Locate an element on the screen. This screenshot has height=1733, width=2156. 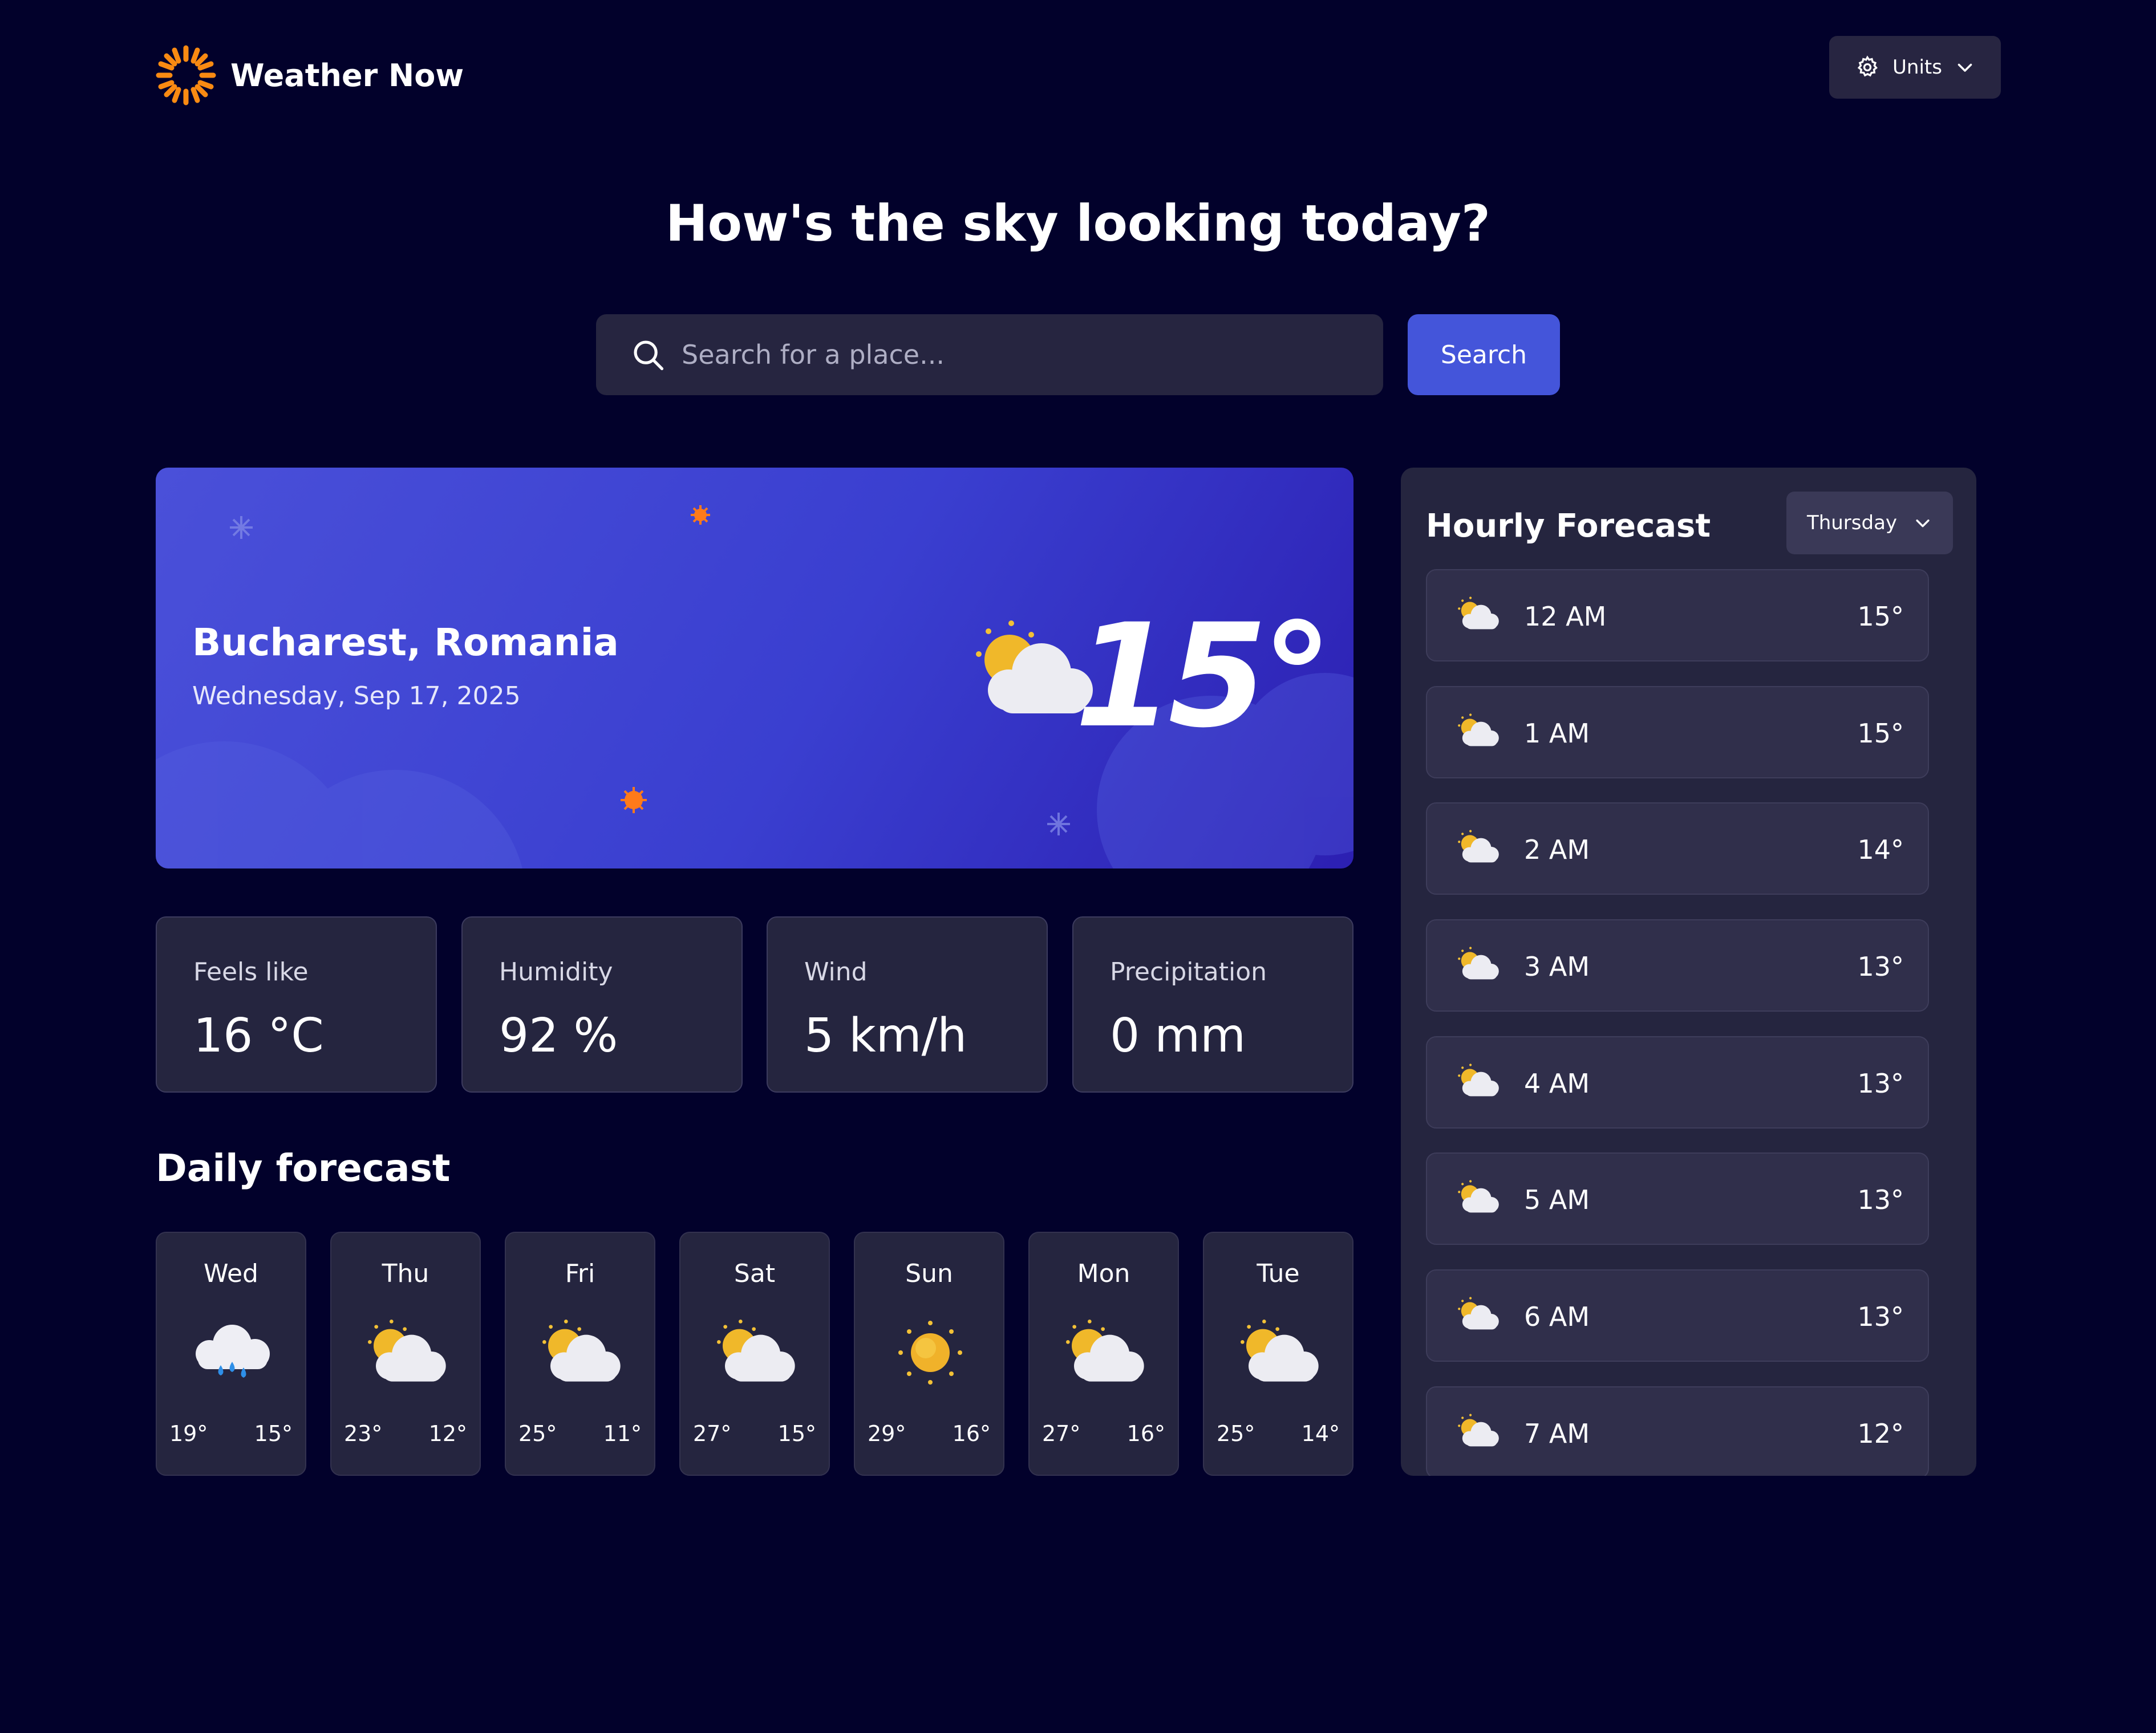
day-name: Fri is located at coordinates (580, 1273).